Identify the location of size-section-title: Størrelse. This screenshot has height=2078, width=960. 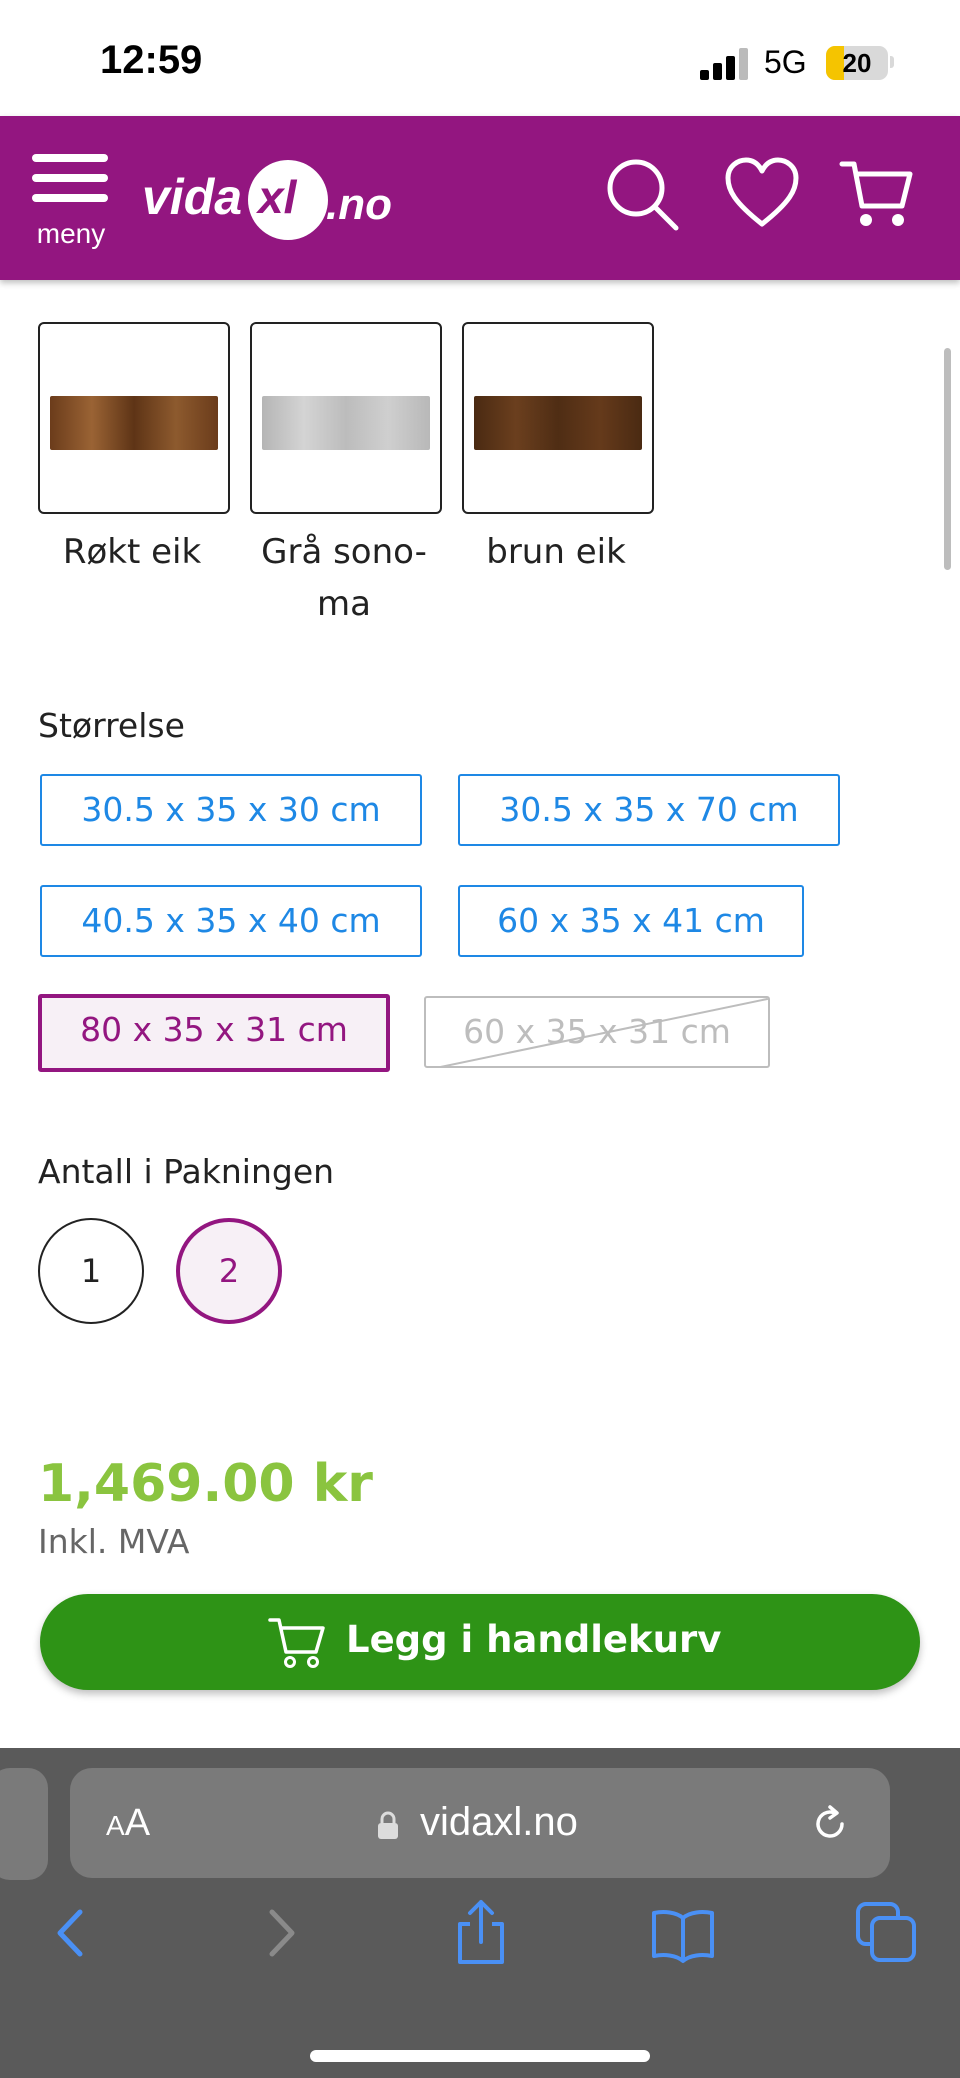
(111, 725).